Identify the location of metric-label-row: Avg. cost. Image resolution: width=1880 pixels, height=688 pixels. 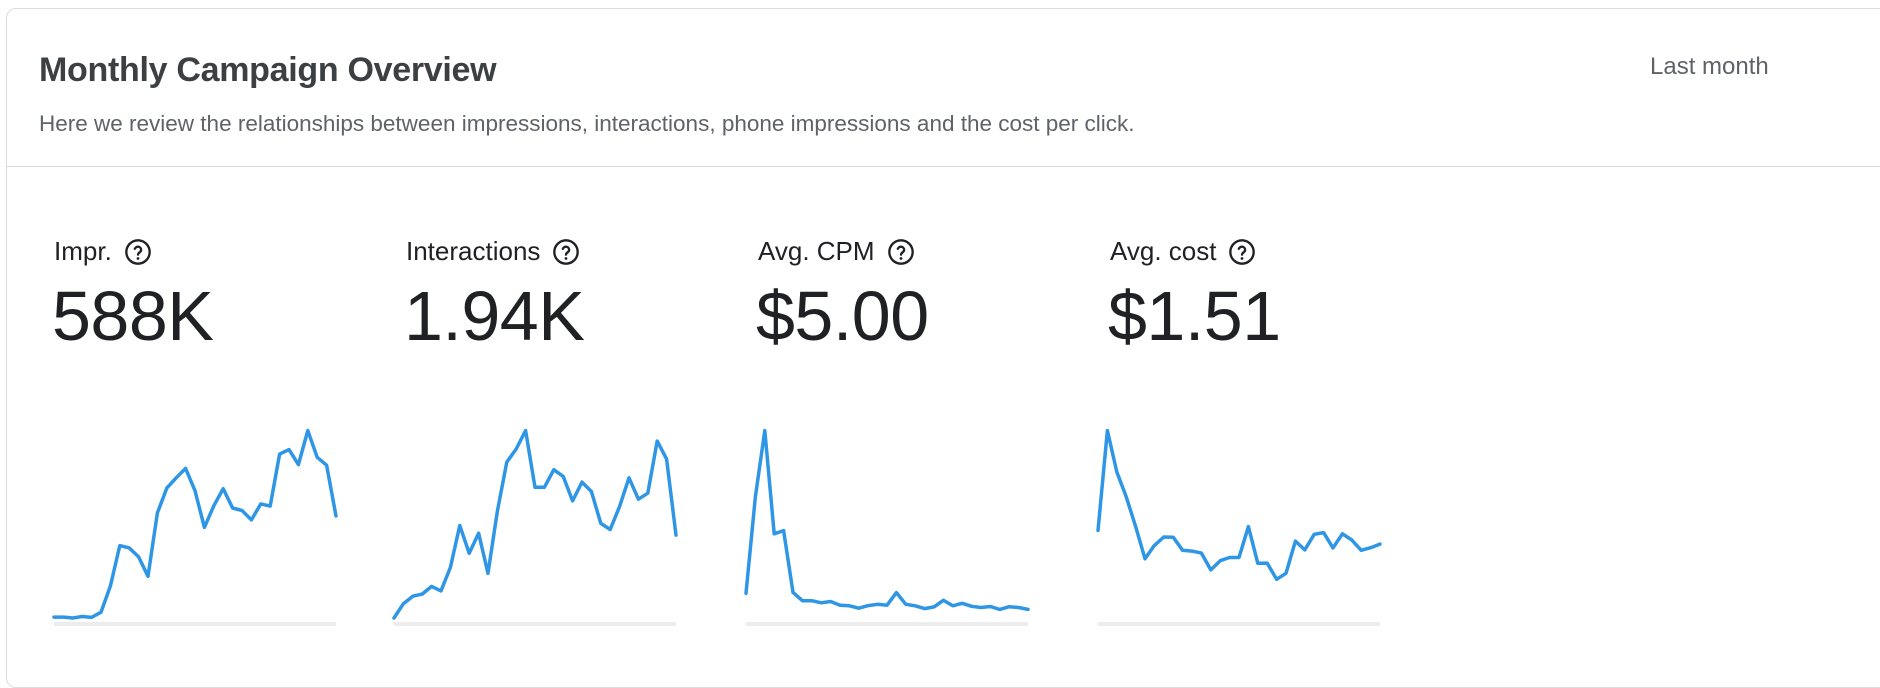
(1183, 251).